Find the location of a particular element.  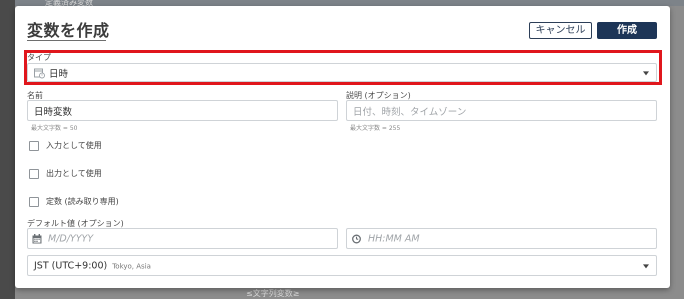

description-field: 日付、時刻、タイムゾーン is located at coordinates (501, 110).